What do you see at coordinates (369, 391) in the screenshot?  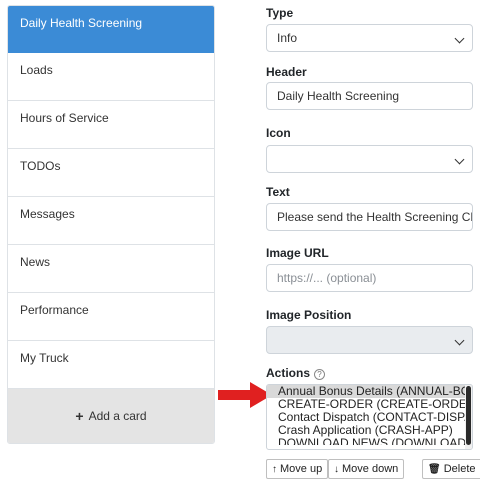 I see `actions-option-annual-bonus: Annual Bonus Details (ANNUAL-BONU` at bounding box center [369, 391].